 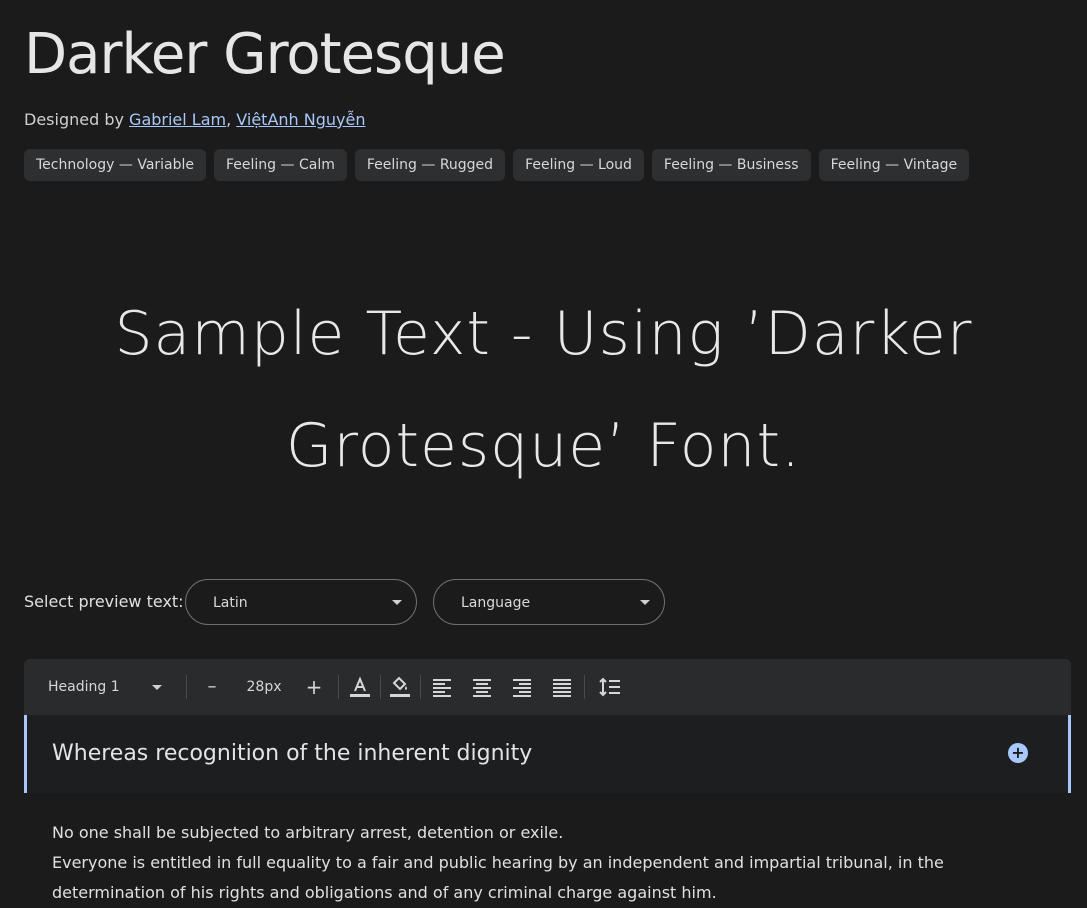 I want to click on text-color-icon, so click(x=360, y=686).